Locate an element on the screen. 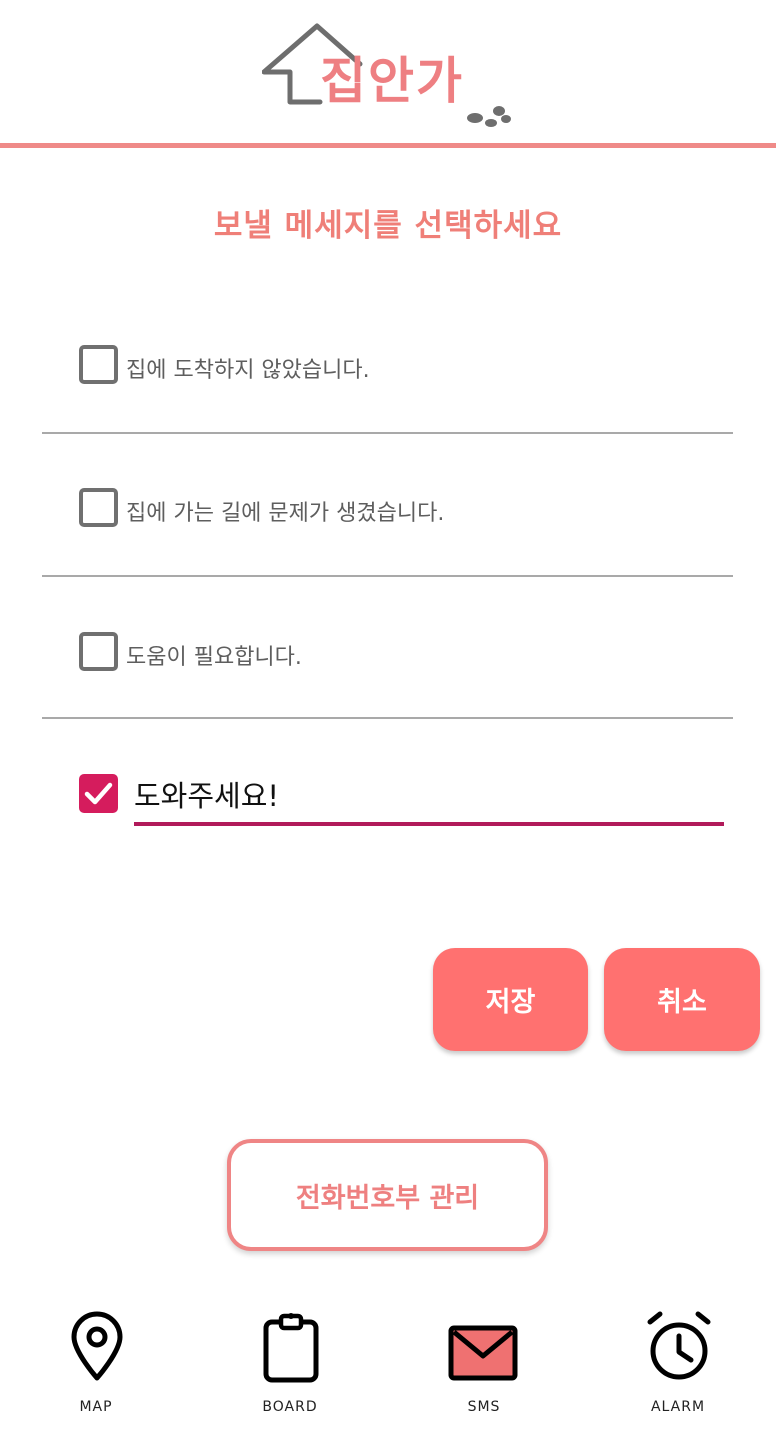 The width and height of the screenshot is (776, 1437). message-option: 도움이 필요합니다. is located at coordinates (388, 657).